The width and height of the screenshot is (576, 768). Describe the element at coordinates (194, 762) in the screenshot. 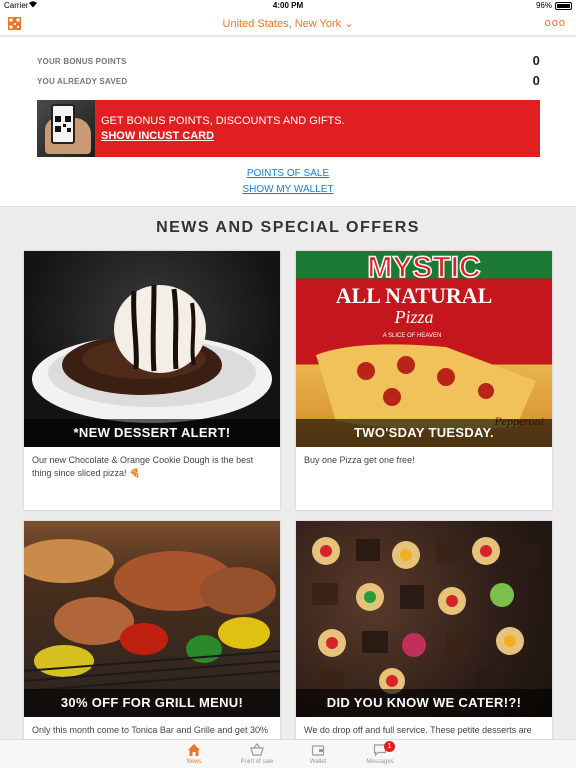

I see `tab-label: News` at that location.